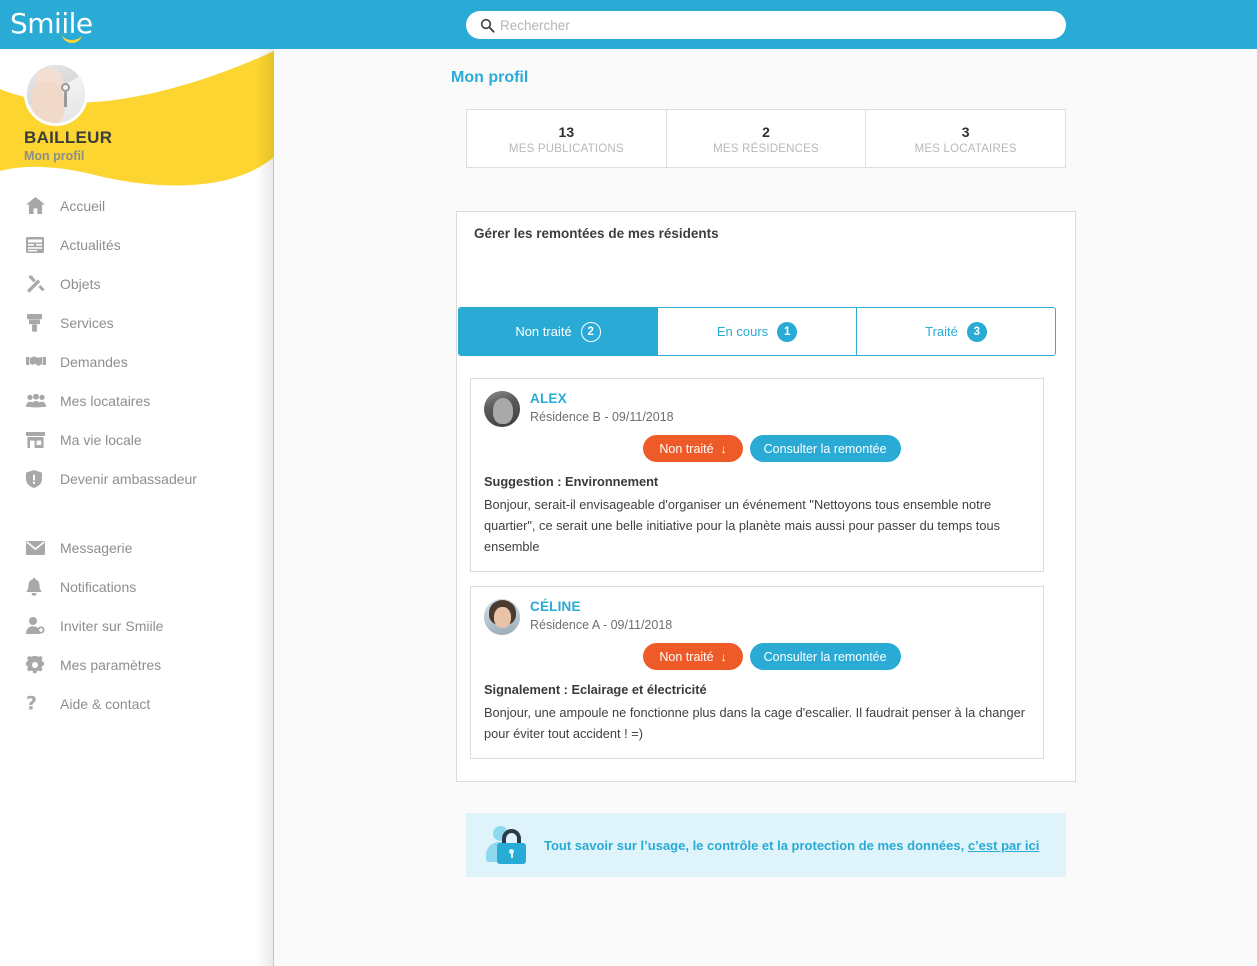 Image resolution: width=1257 pixels, height=966 pixels. I want to click on stat-label: MES PUBLICATIONS, so click(566, 148).